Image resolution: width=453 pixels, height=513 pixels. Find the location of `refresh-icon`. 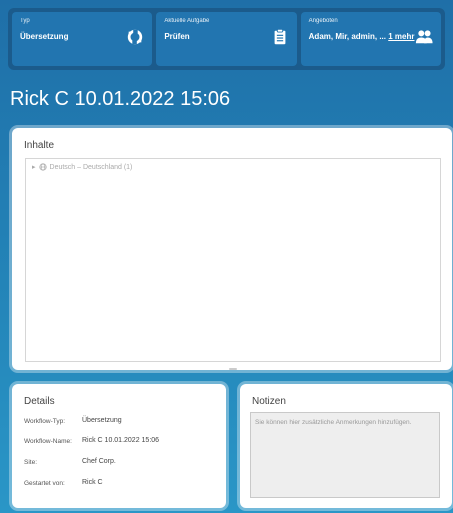

refresh-icon is located at coordinates (135, 37).